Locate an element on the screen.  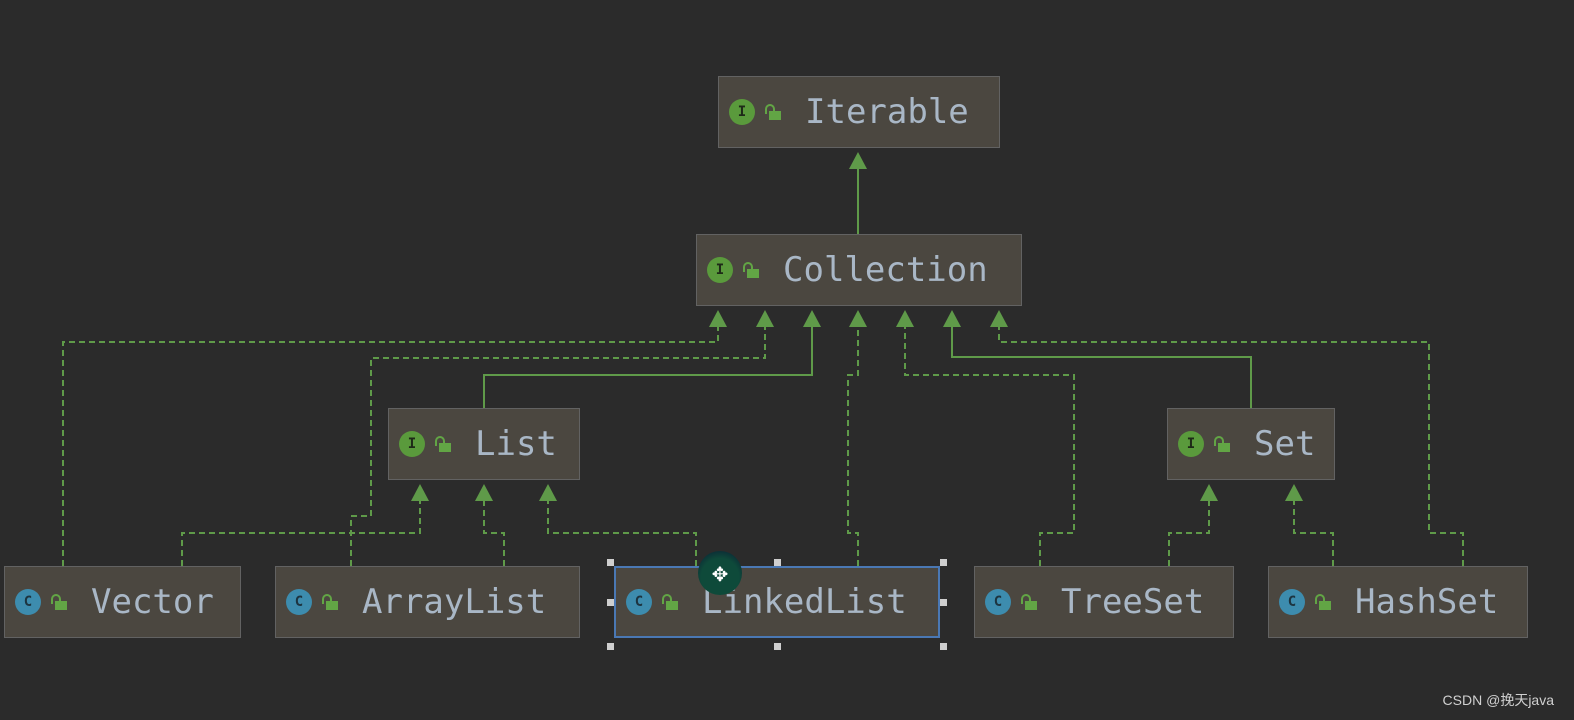
node-iterable: I Iterable is located at coordinates (859, 112).